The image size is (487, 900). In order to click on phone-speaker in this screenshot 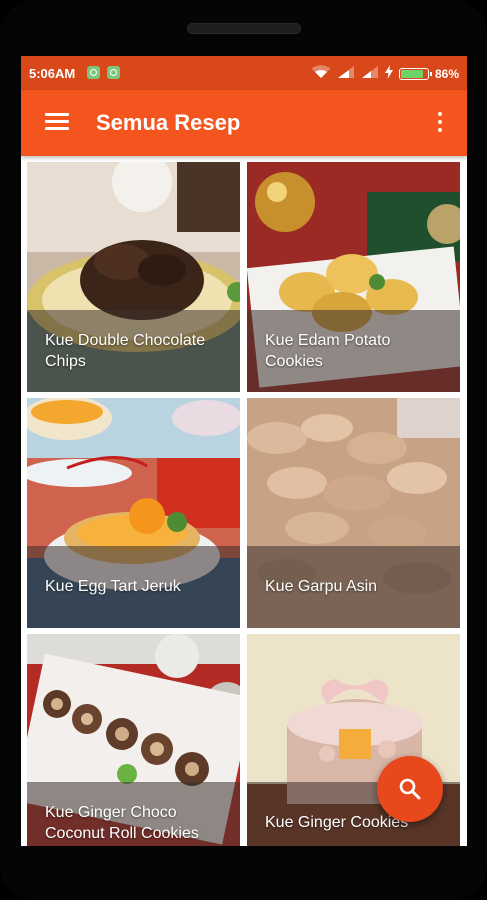, I will do `click(244, 28)`.